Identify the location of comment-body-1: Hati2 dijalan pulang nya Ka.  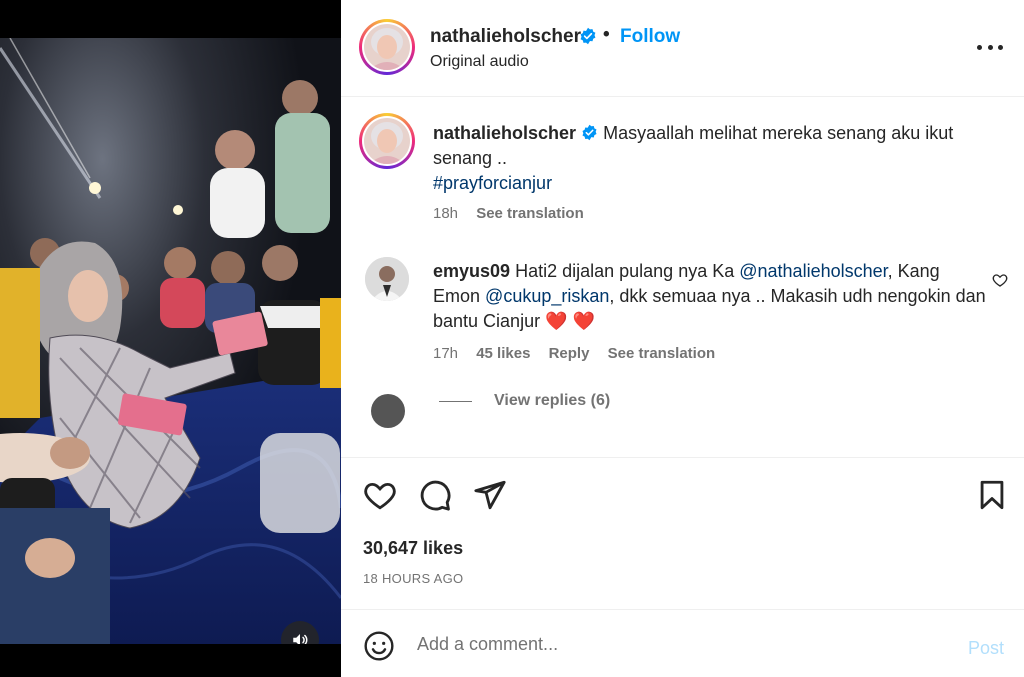
(625, 271).